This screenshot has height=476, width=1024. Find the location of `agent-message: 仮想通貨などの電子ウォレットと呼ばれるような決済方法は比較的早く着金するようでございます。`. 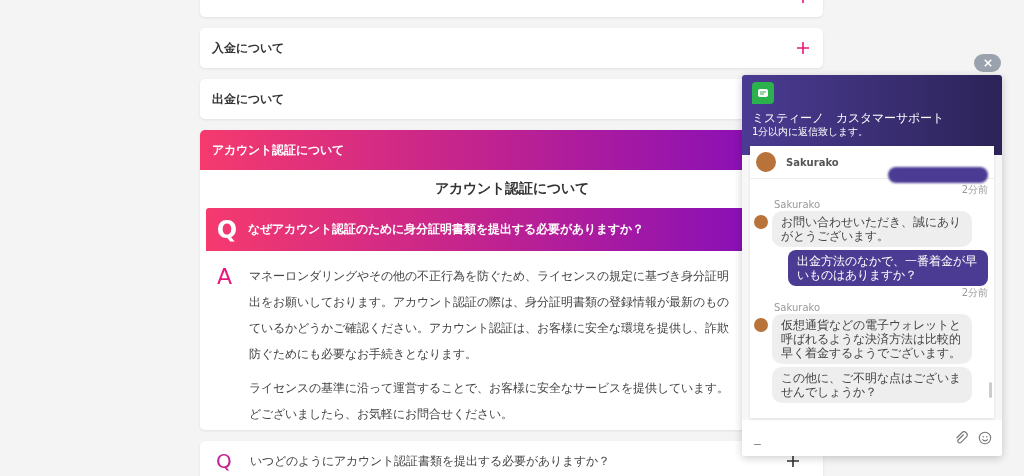

agent-message: 仮想通貨などの電子ウォレットと呼ばれるような決済方法は比較的早く着金するようでございます。 is located at coordinates (872, 339).